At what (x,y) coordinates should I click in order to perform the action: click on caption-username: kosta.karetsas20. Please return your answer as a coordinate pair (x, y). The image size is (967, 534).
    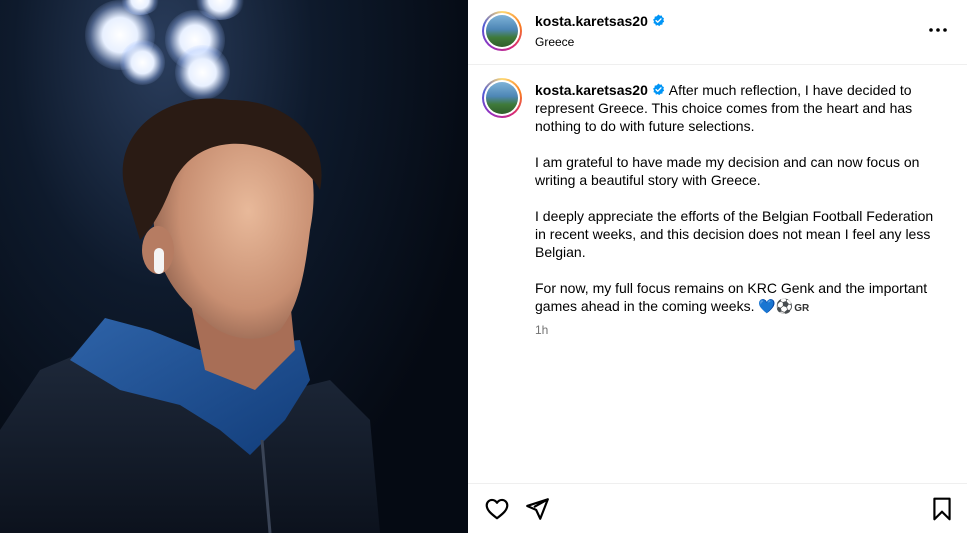
    Looking at the image, I should click on (591, 90).